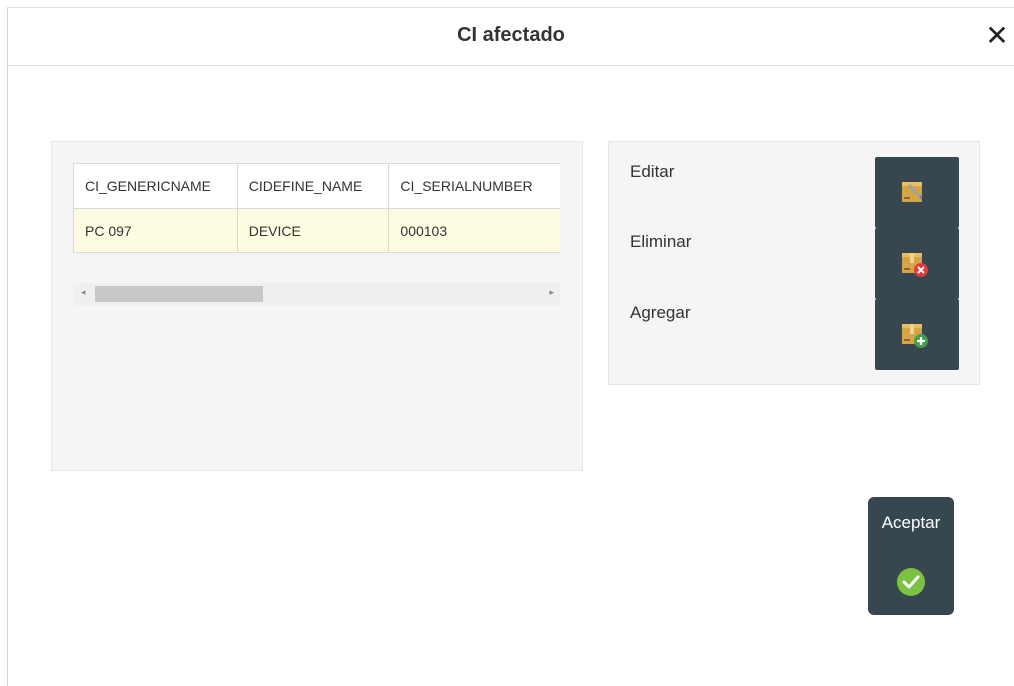  What do you see at coordinates (997, 36) in the screenshot?
I see `close-icon: ✕` at bounding box center [997, 36].